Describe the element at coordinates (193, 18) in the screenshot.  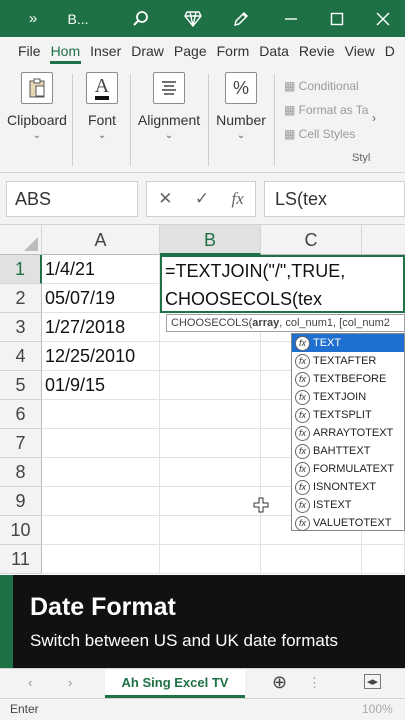
I see `diamond-icon` at that location.